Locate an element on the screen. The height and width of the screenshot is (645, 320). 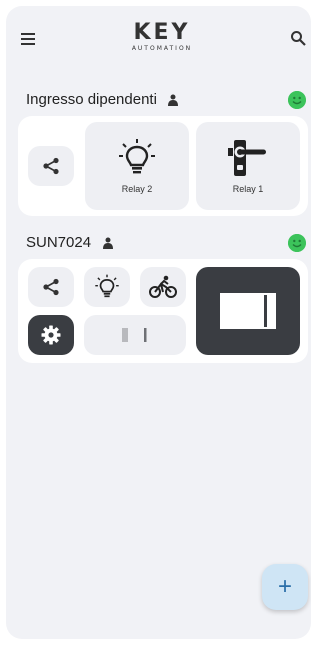
gate-control-button is located at coordinates (248, 311).